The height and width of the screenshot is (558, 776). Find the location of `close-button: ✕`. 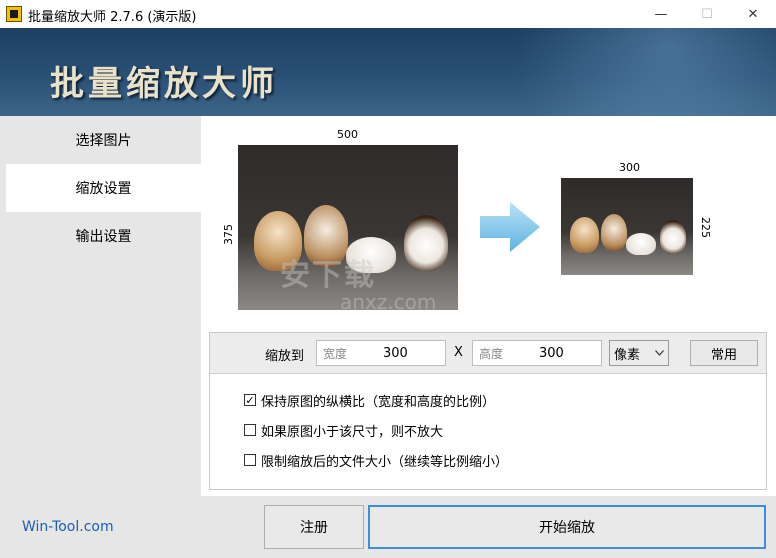

close-button: ✕ is located at coordinates (753, 14).